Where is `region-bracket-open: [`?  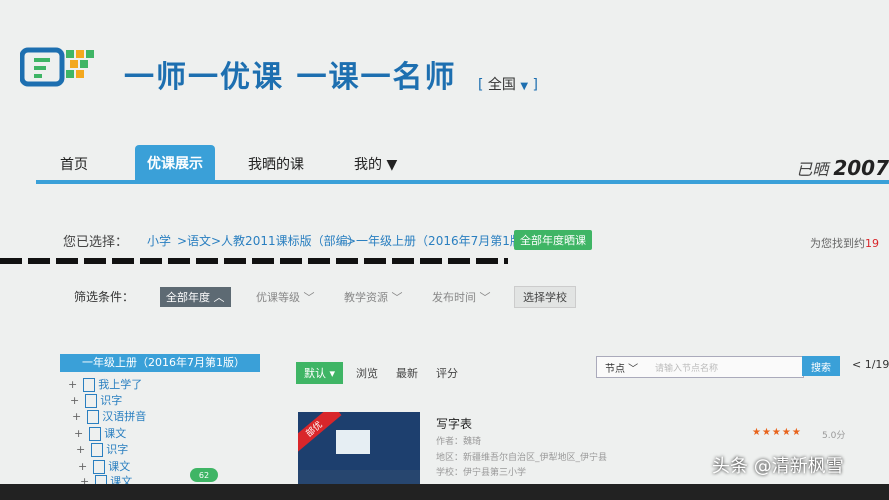
region-bracket-open: [ is located at coordinates (481, 85).